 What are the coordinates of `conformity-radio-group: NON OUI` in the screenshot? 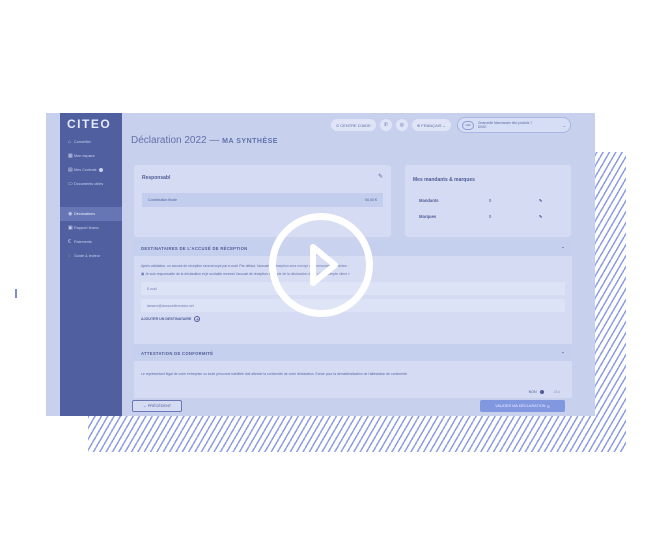 It's located at (544, 392).